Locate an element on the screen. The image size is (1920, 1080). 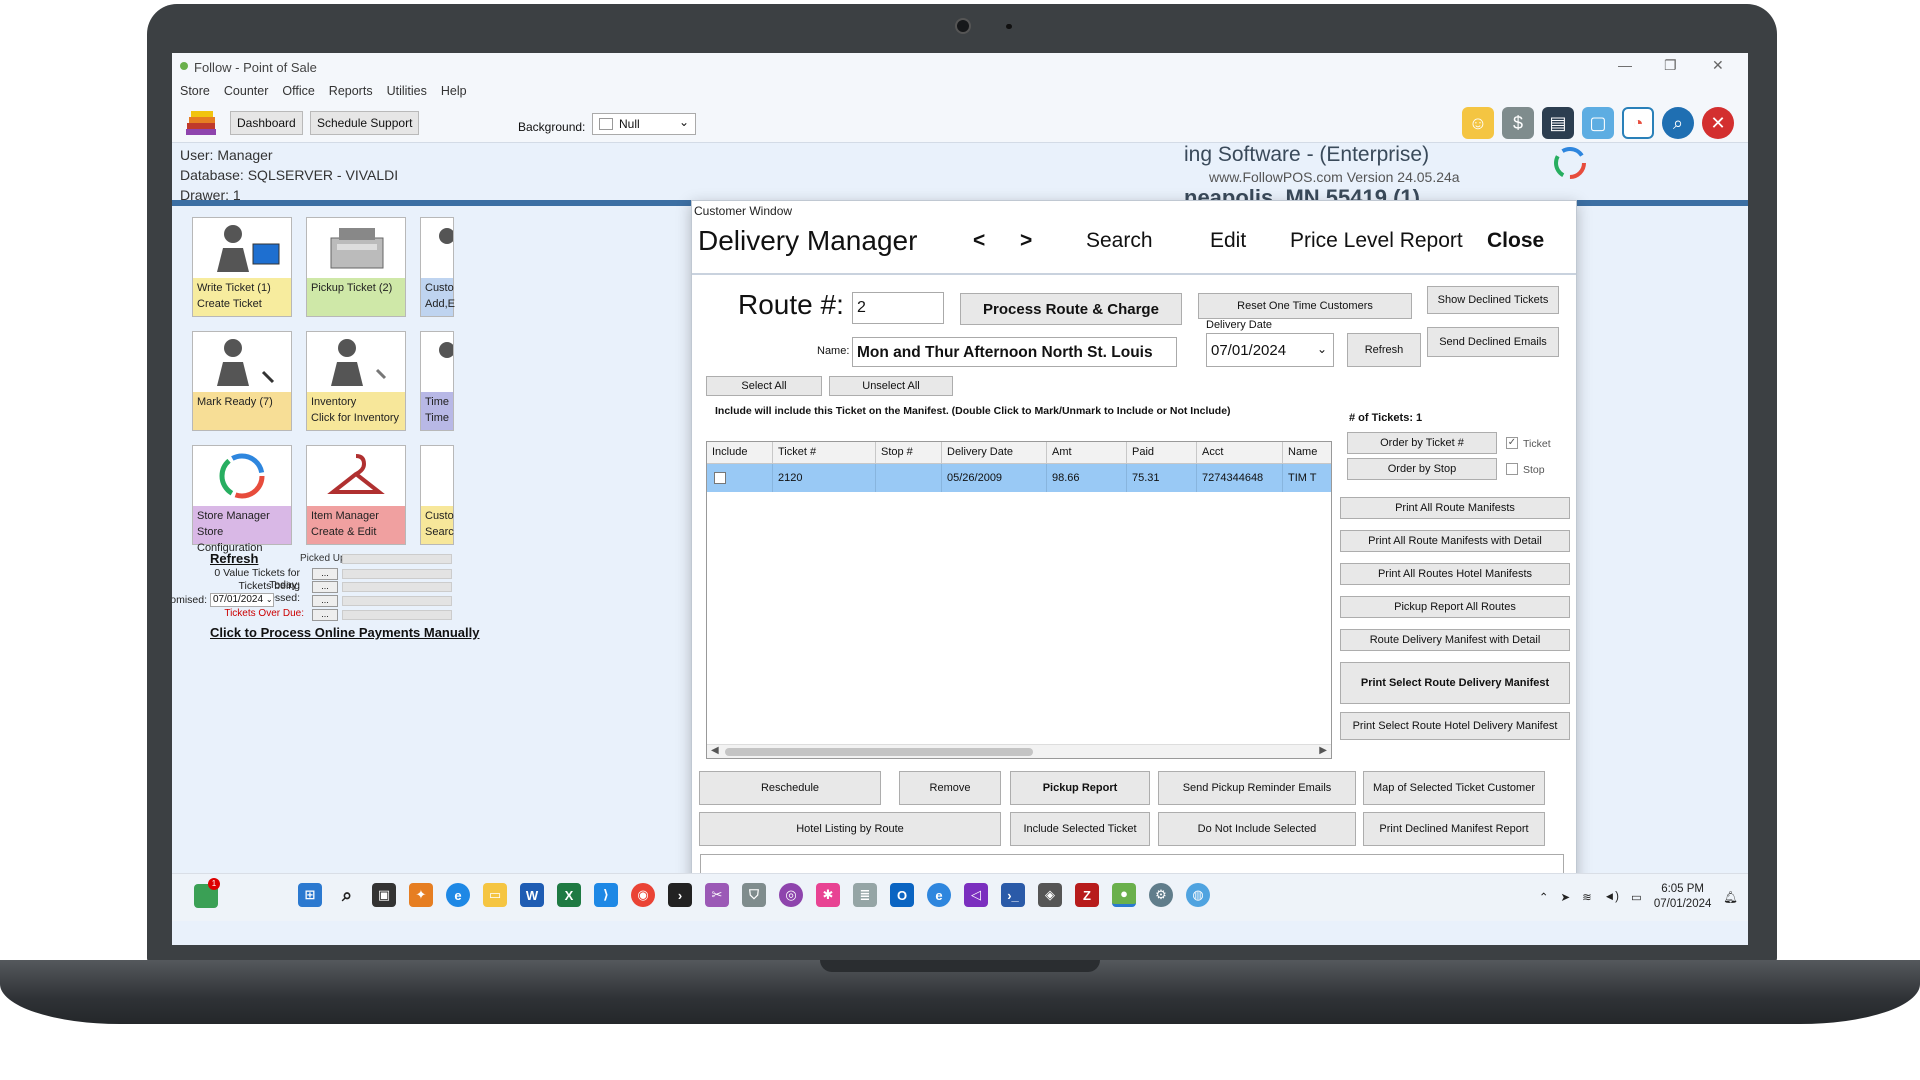
process-route-button: Process Route & Charge is located at coordinates (1071, 309).